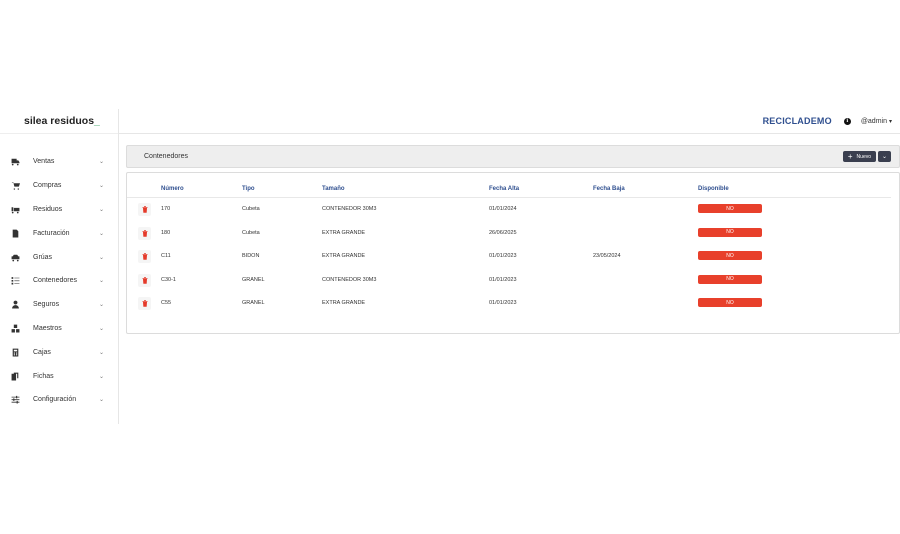 This screenshot has height=534, width=900. What do you see at coordinates (503, 209) in the screenshot?
I see `cell-fecha-alta: 01/01/2024` at bounding box center [503, 209].